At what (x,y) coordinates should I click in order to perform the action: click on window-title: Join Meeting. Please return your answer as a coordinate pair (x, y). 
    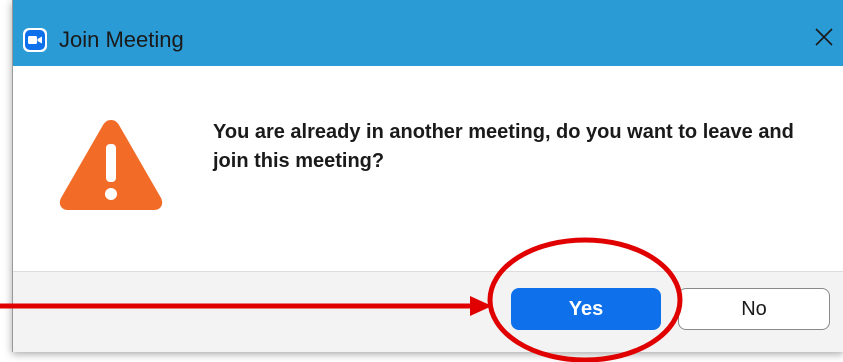
    Looking at the image, I should click on (121, 39).